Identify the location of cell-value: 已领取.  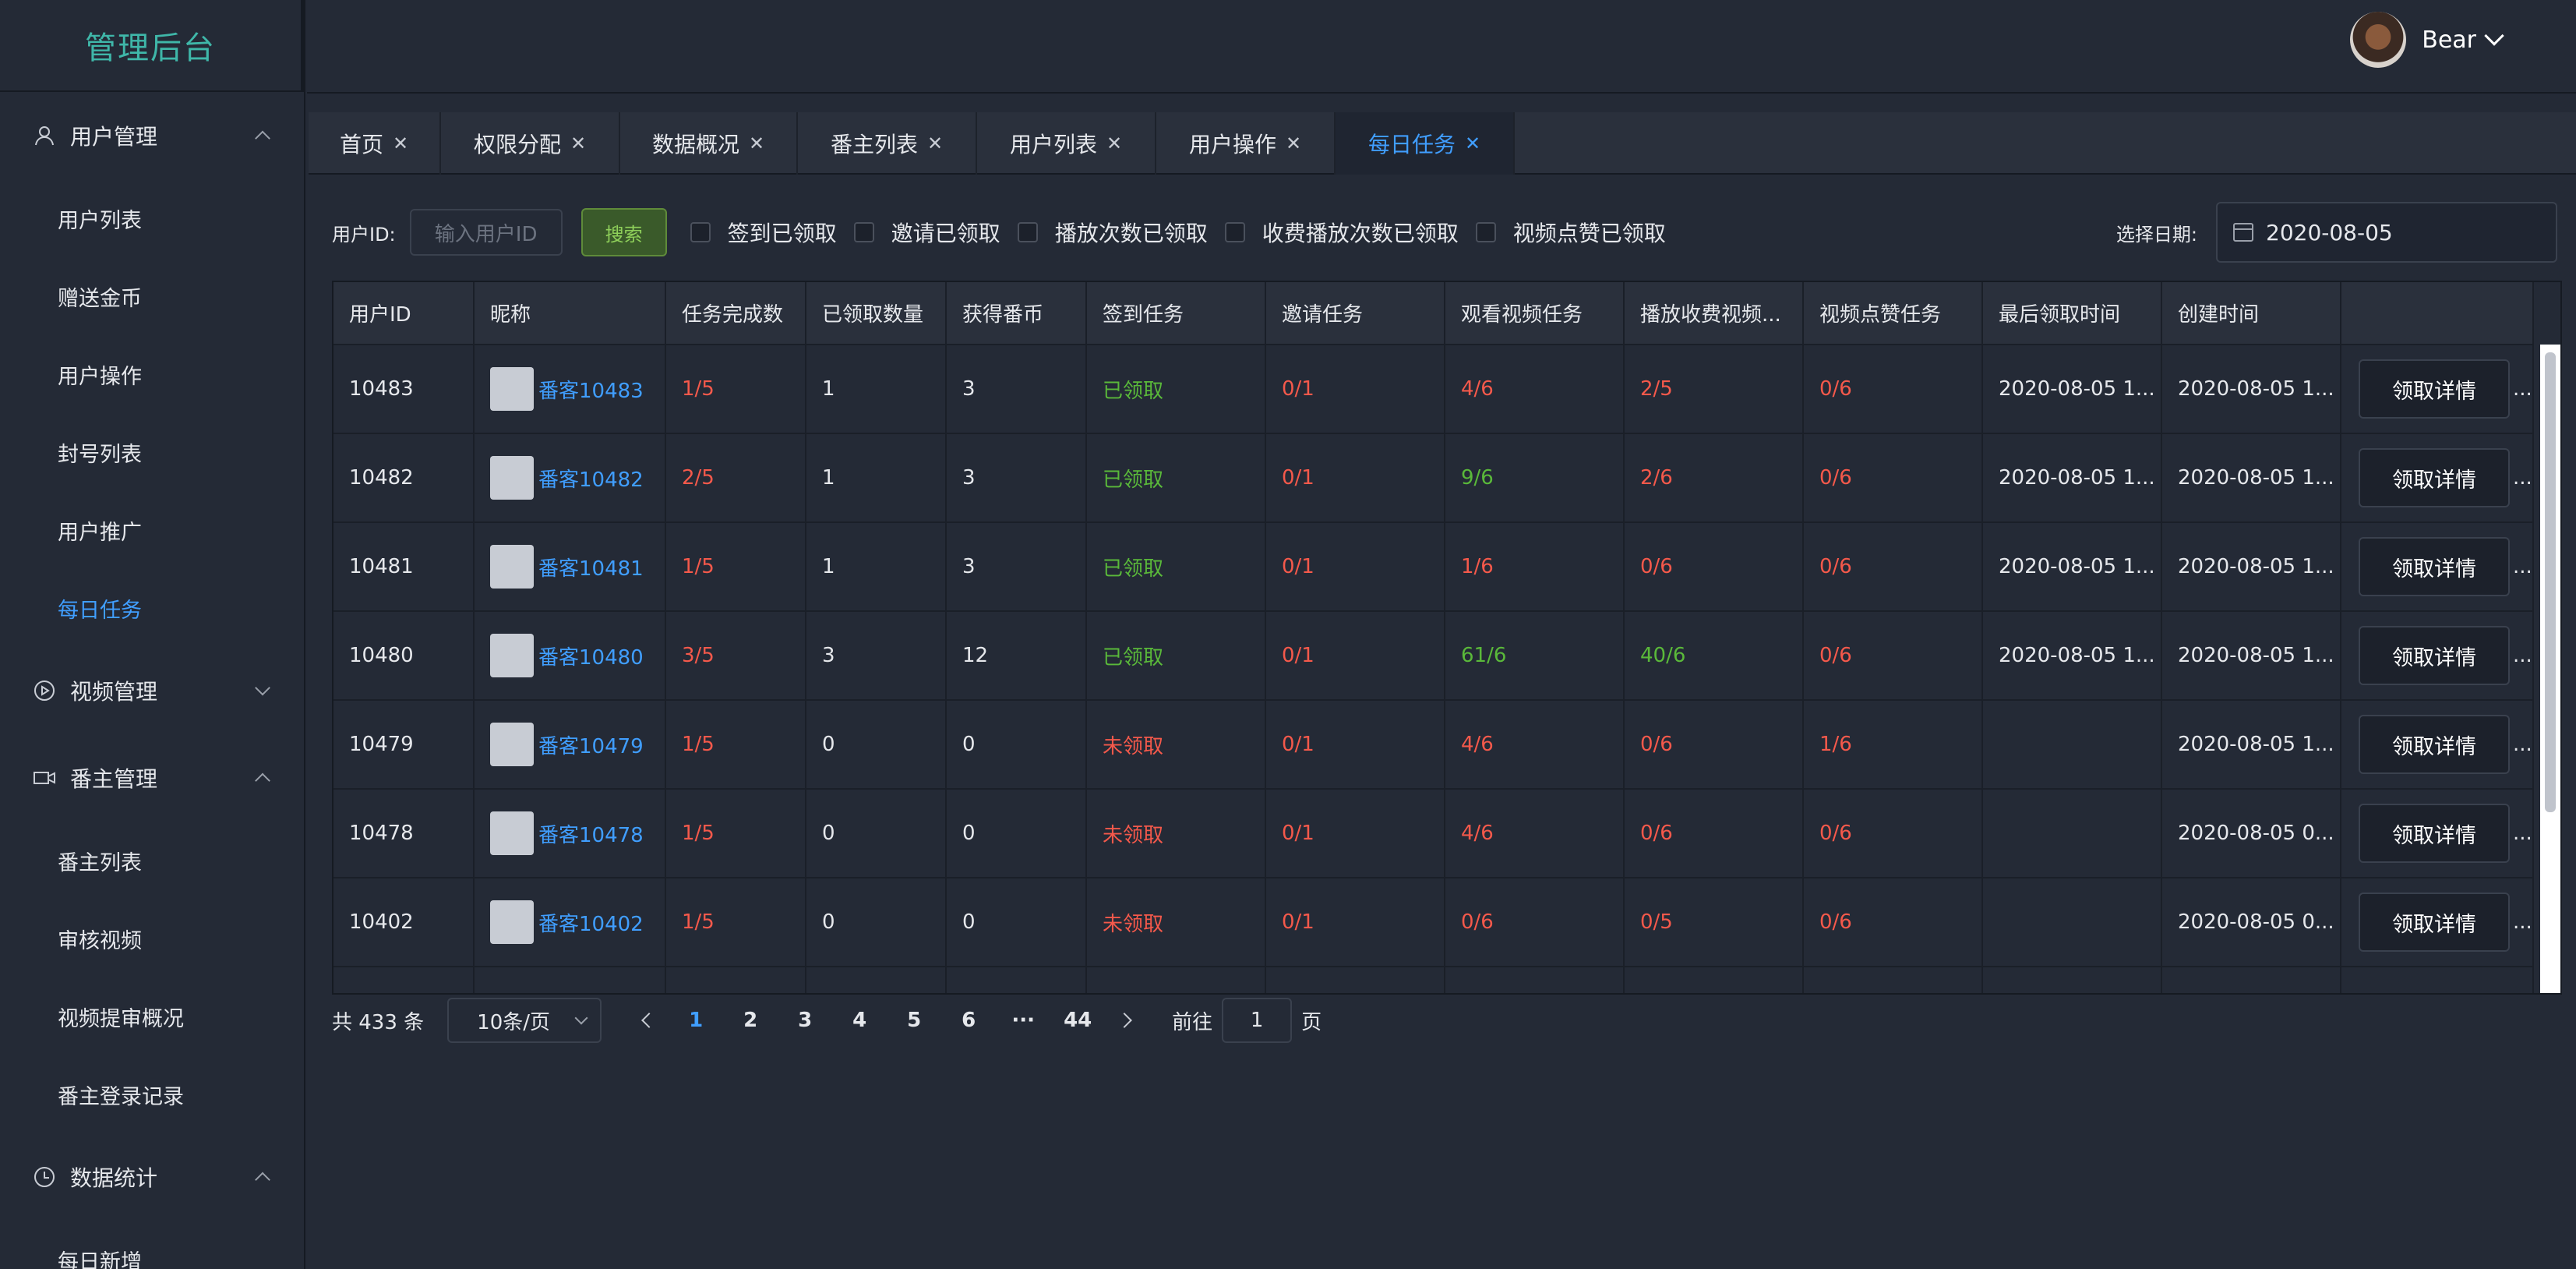
(1133, 658).